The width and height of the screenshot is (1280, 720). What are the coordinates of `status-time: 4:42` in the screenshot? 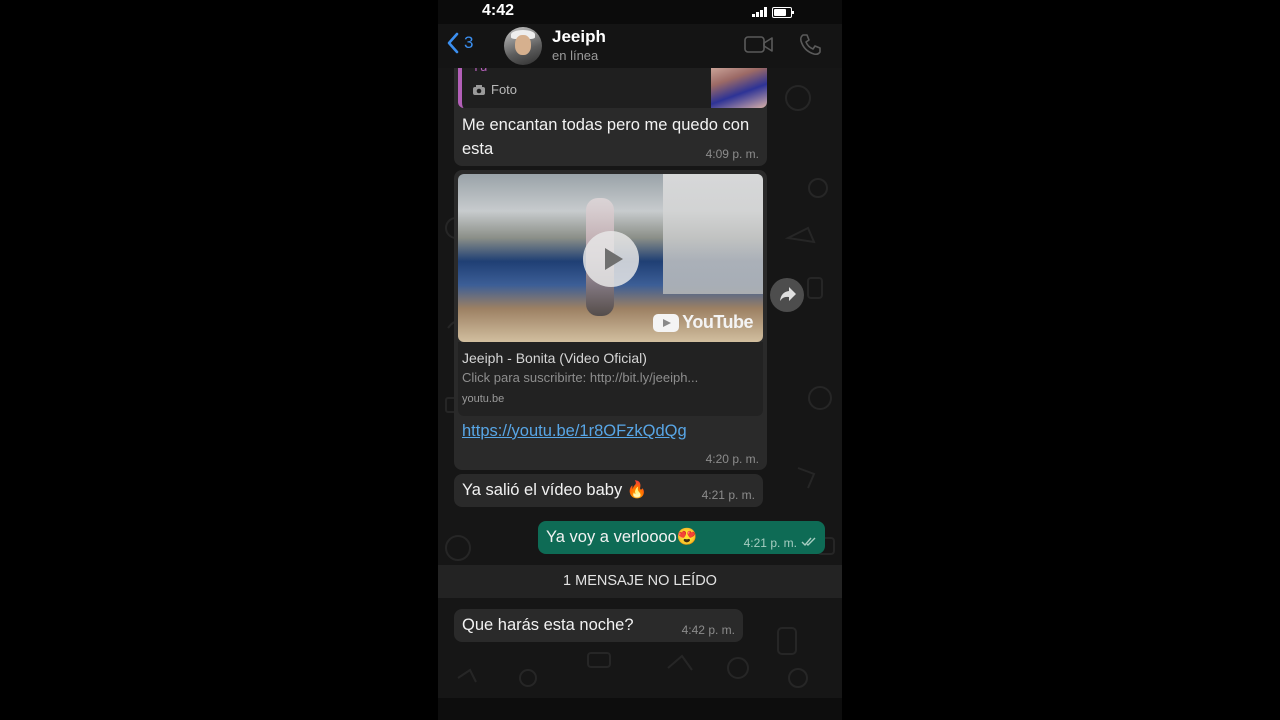 It's located at (498, 10).